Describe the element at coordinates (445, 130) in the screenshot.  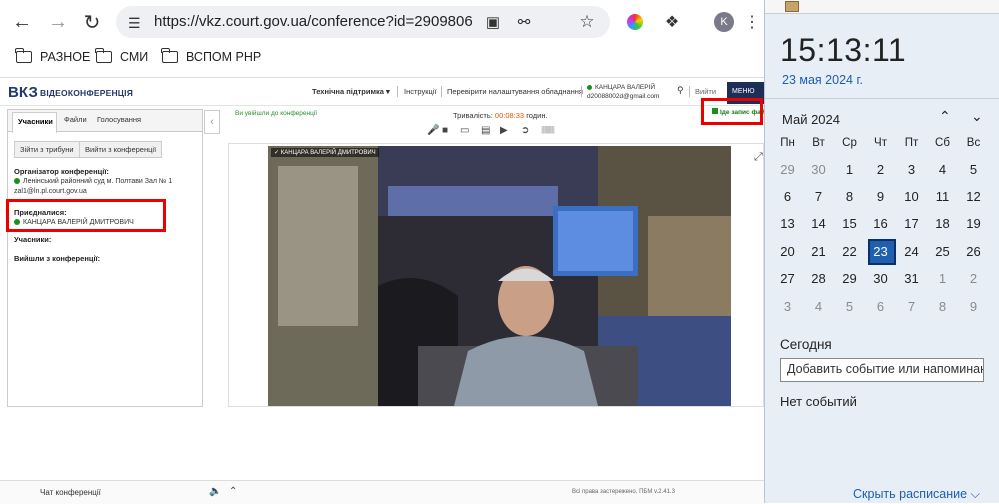
I see `camera-toggle-icon: ■` at that location.